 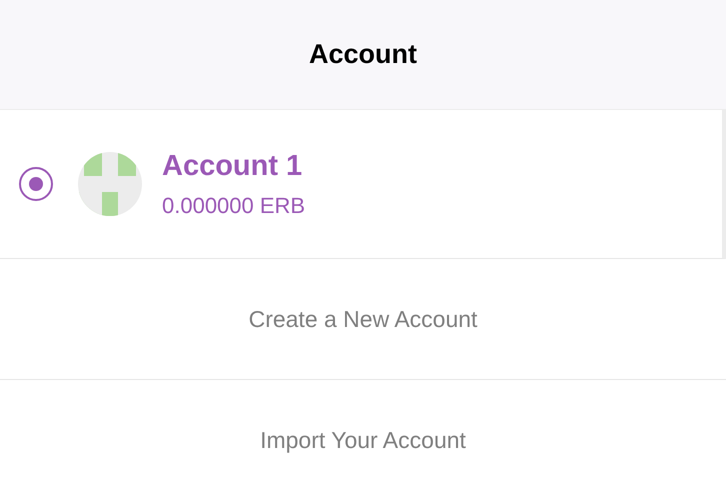 What do you see at coordinates (234, 205) in the screenshot?
I see `account-balance: 0.000000 ERB` at bounding box center [234, 205].